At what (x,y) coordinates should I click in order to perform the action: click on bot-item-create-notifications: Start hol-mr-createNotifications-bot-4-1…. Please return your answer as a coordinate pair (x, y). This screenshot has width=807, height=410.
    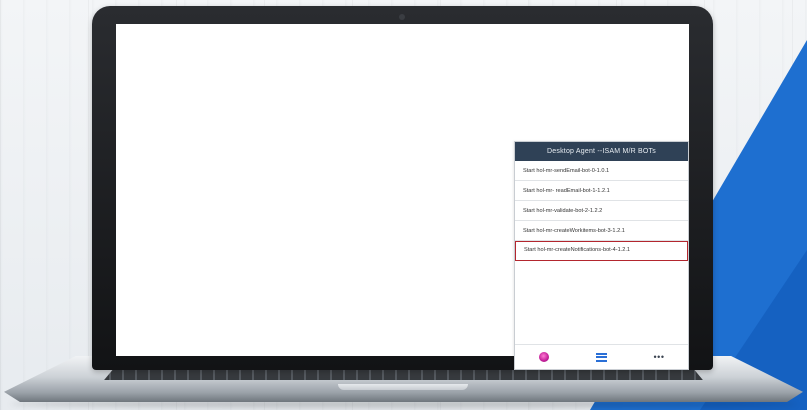
    Looking at the image, I should click on (601, 251).